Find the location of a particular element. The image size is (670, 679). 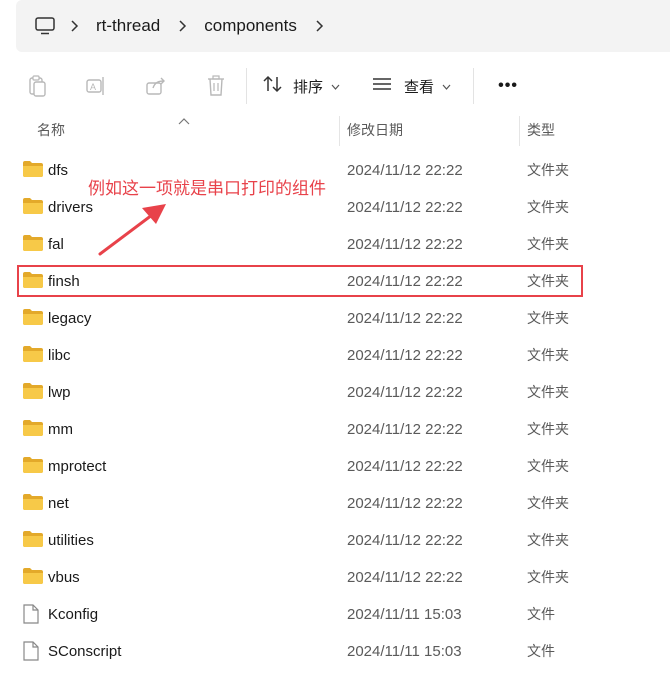

highlight-box is located at coordinates (300, 281).